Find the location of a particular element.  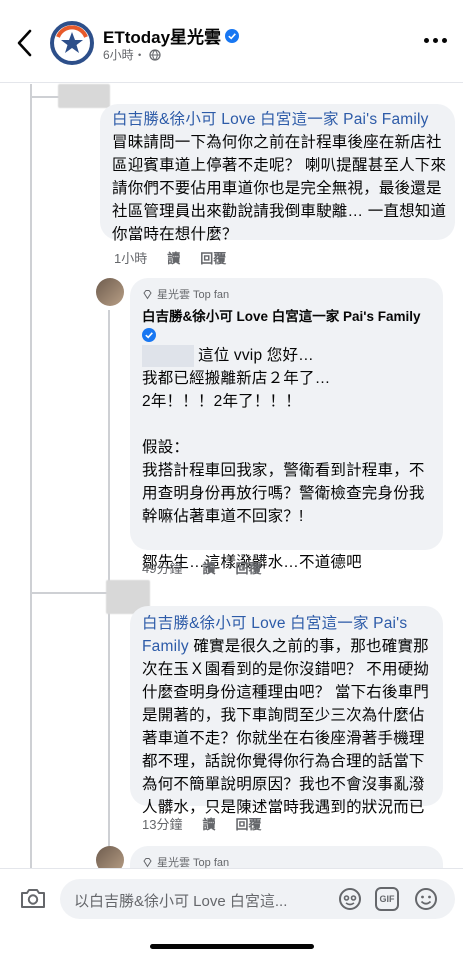

reply-line: 2年！！！2年了！！！ is located at coordinates (221, 401).